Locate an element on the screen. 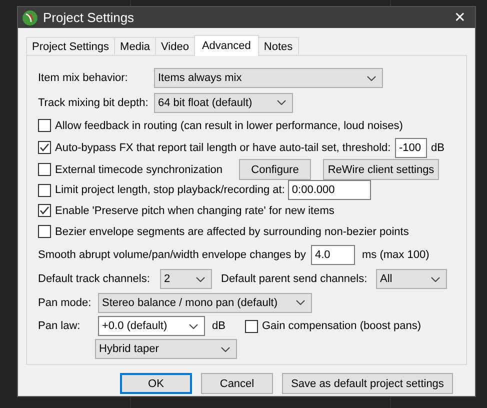 The height and width of the screenshot is (408, 487). label: Track mixing bit depth: is located at coordinates (94, 102).